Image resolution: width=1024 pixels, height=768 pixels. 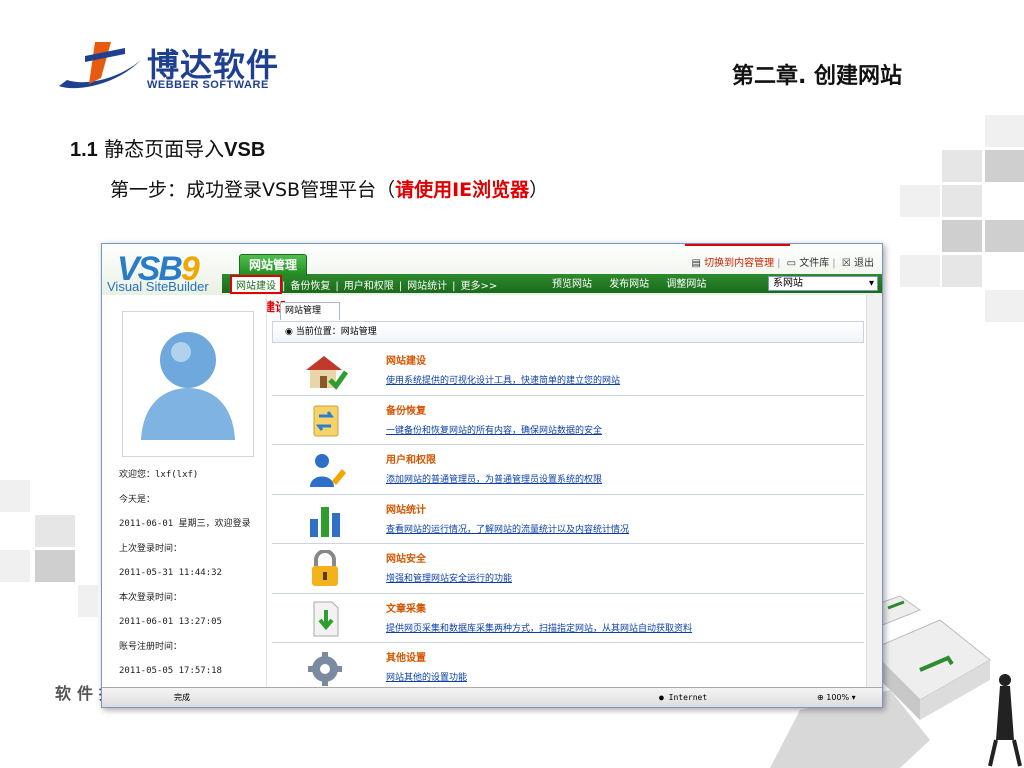 I want to click on item-title: 文章采集, so click(x=406, y=609).